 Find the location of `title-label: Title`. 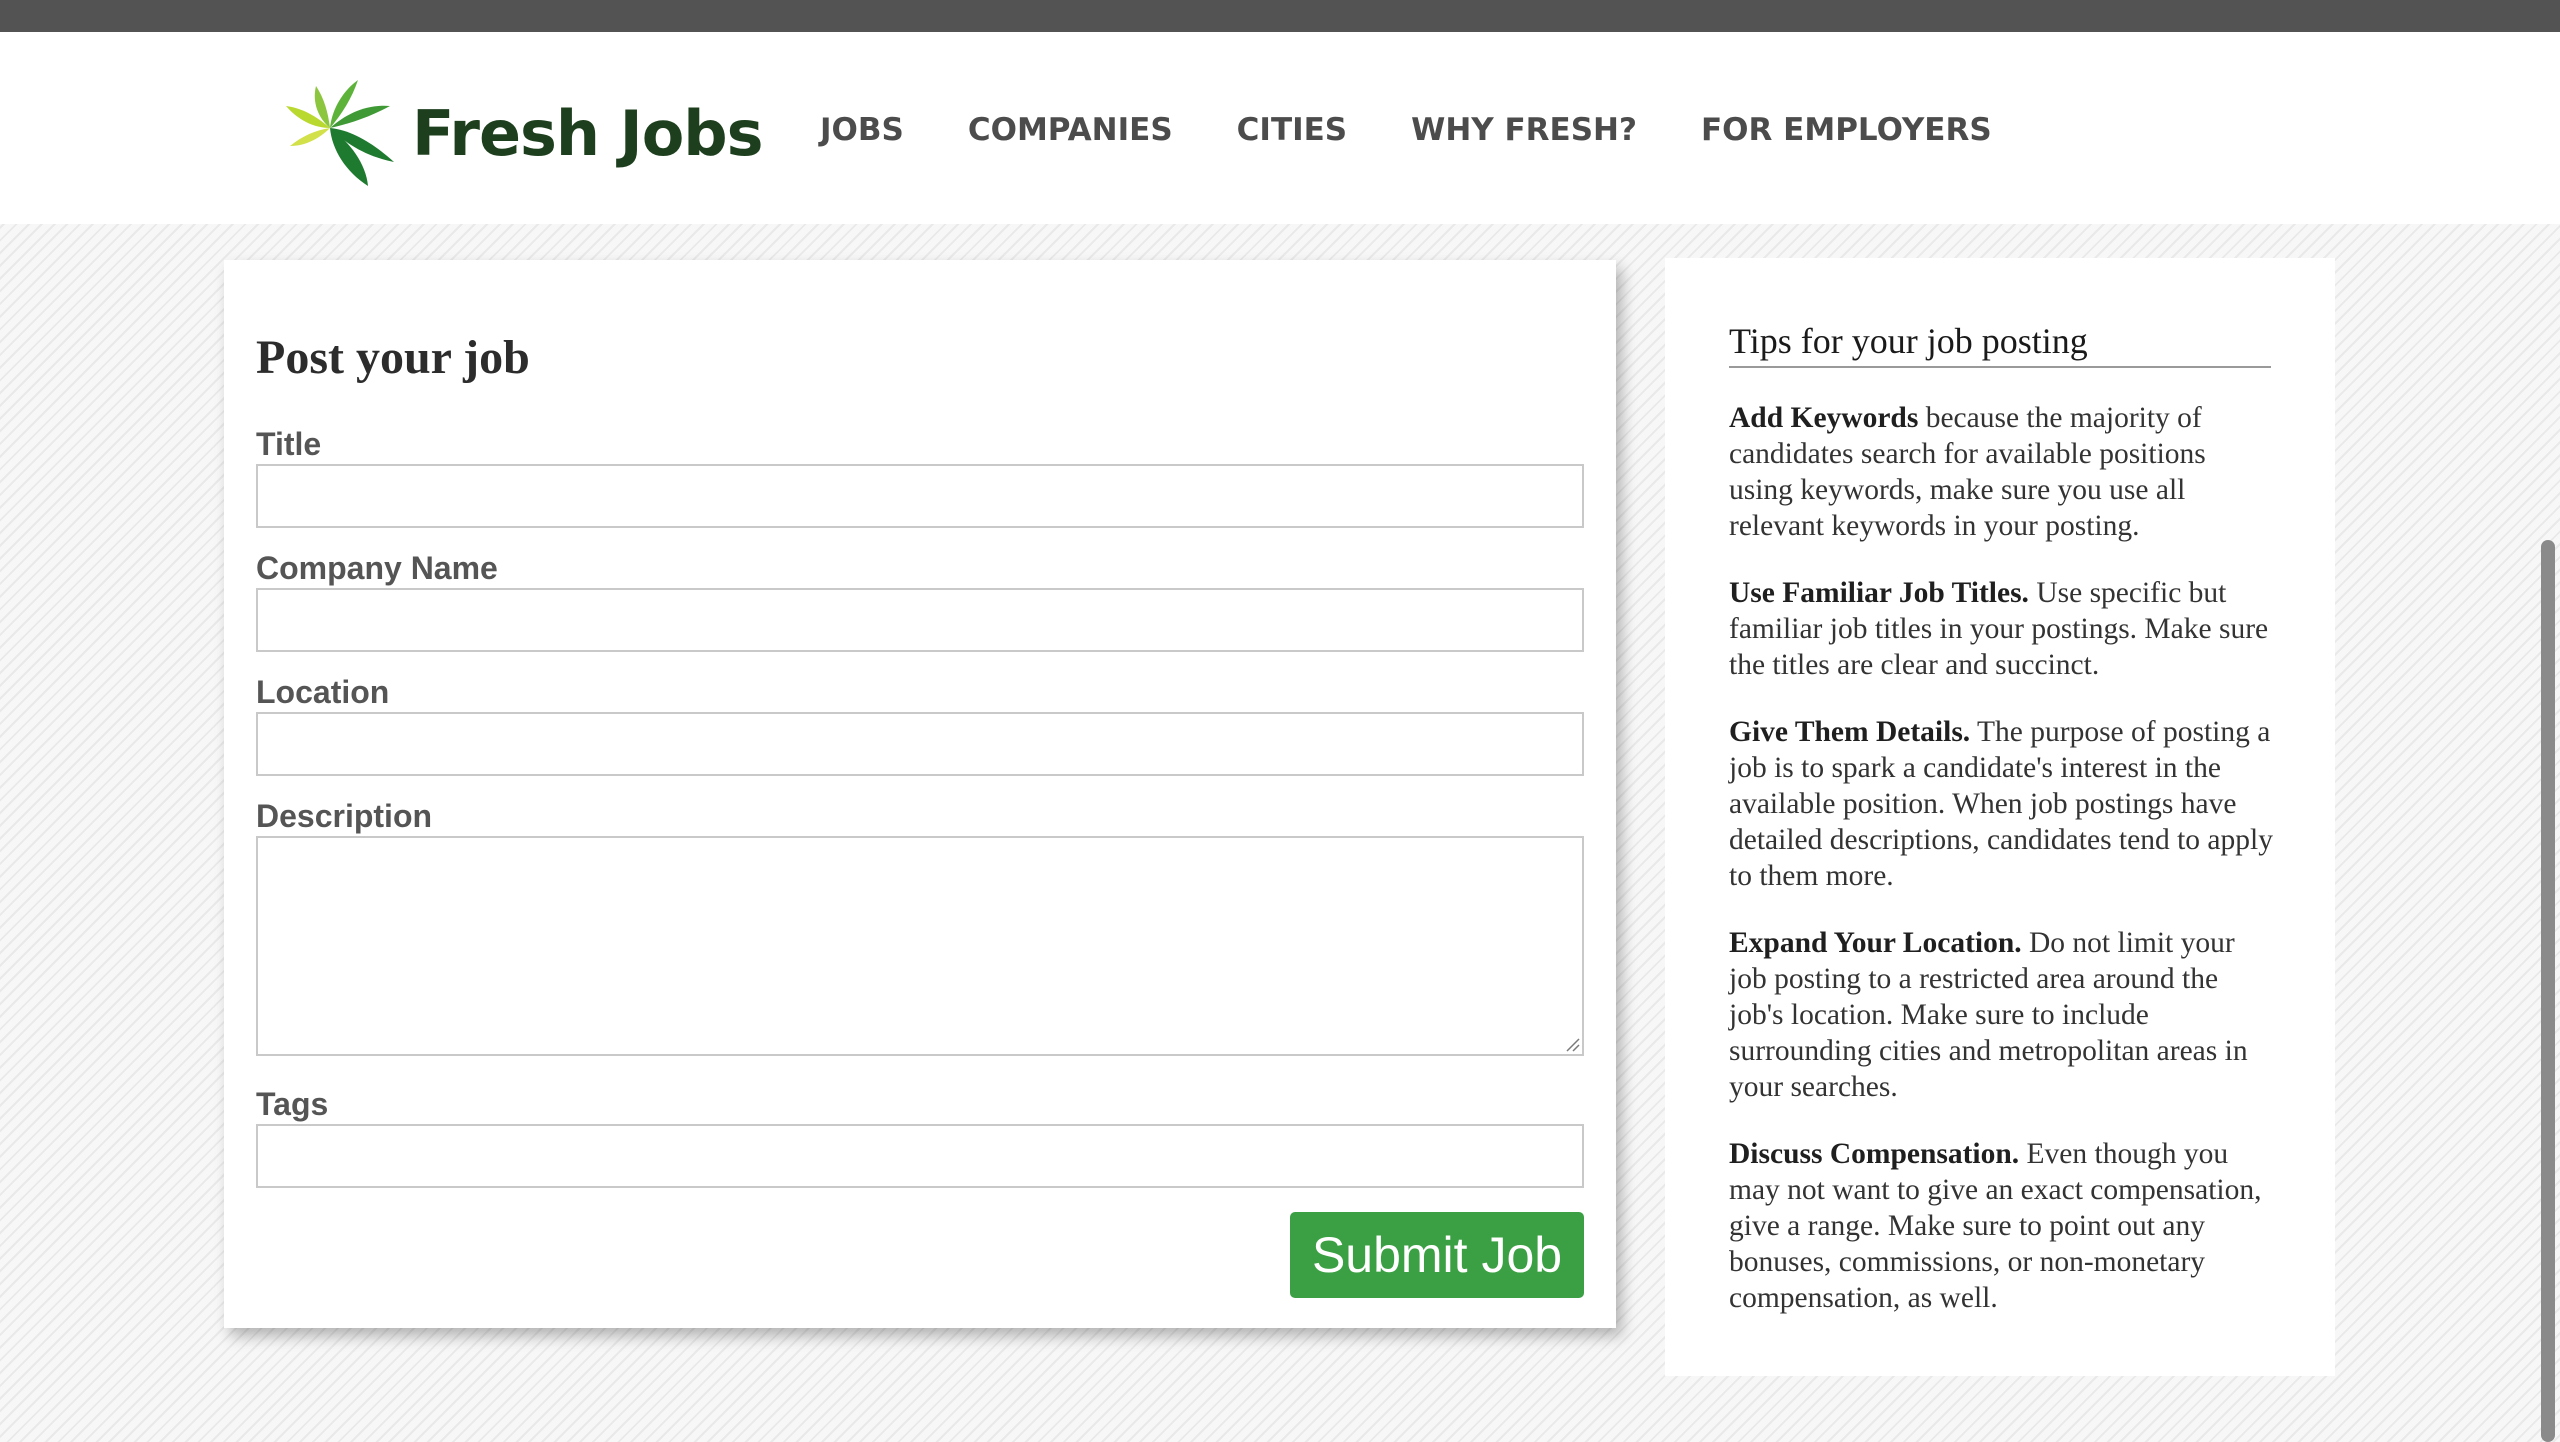

title-label: Title is located at coordinates (289, 444).